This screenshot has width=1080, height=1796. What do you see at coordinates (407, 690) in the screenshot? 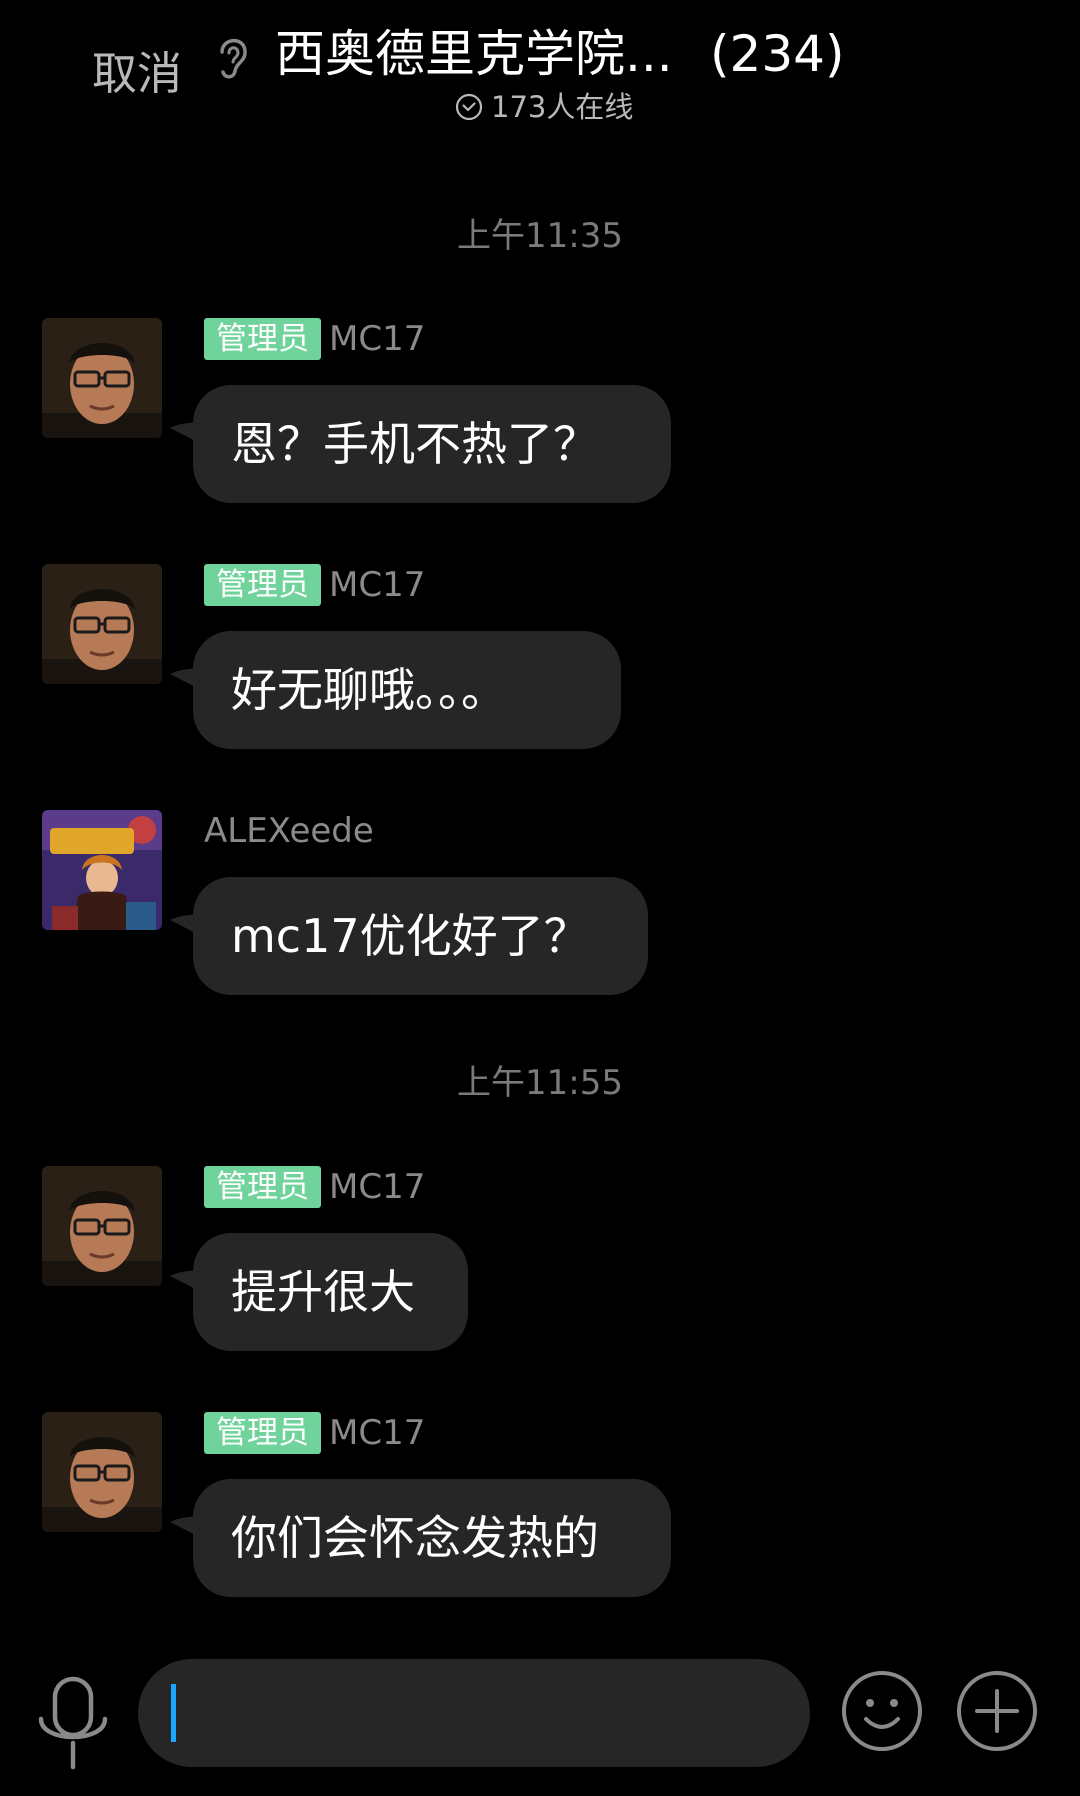
I see `message-bubble: 好无聊哦。。。` at bounding box center [407, 690].